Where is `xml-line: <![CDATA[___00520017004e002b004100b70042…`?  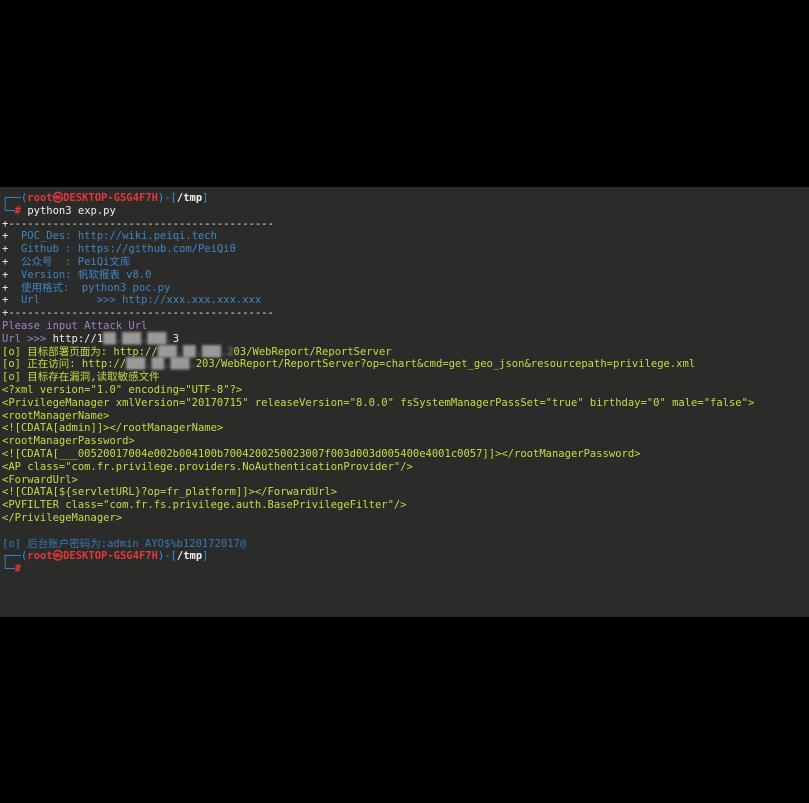
xml-line: <![CDATA[___00520017004e002b004100b70042… is located at coordinates (321, 453).